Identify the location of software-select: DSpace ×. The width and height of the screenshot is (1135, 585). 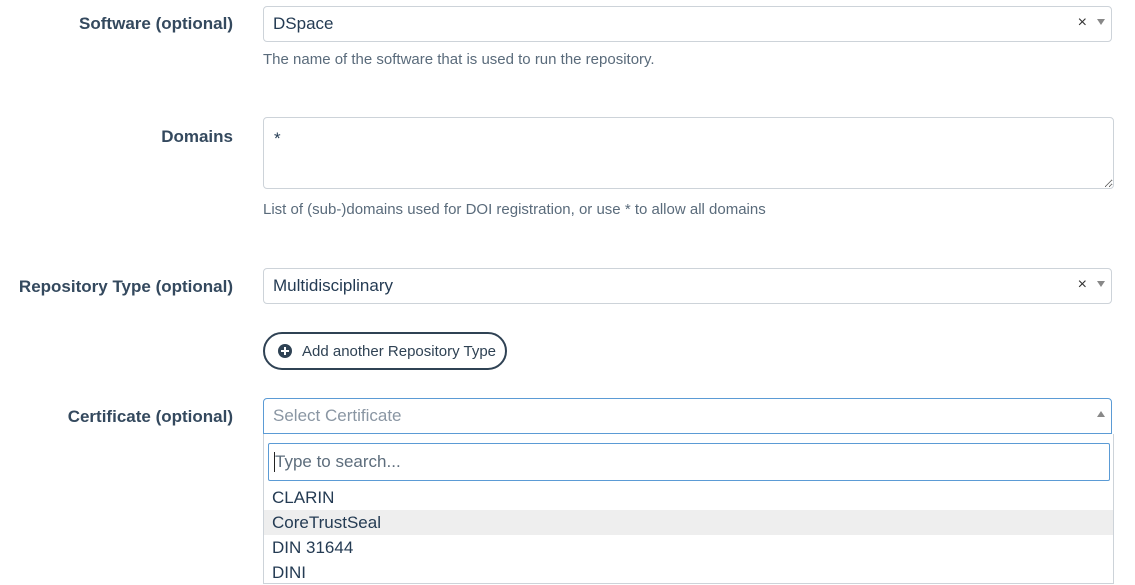
(687, 24).